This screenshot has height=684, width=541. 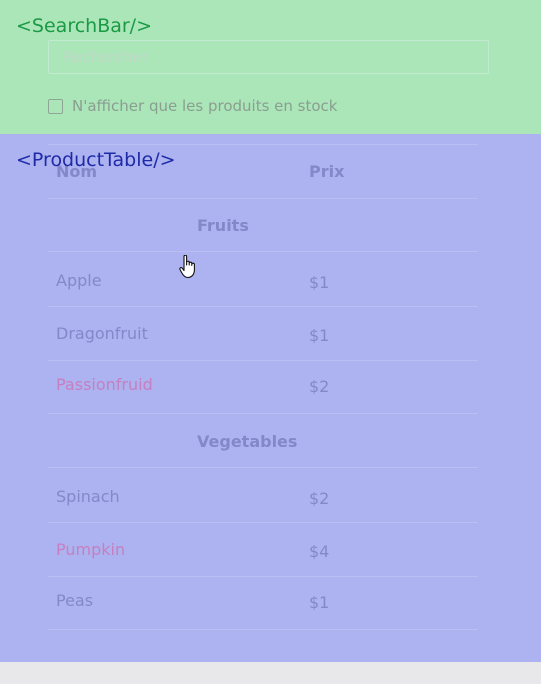 What do you see at coordinates (270, 673) in the screenshot?
I see `bottom-bar` at bounding box center [270, 673].